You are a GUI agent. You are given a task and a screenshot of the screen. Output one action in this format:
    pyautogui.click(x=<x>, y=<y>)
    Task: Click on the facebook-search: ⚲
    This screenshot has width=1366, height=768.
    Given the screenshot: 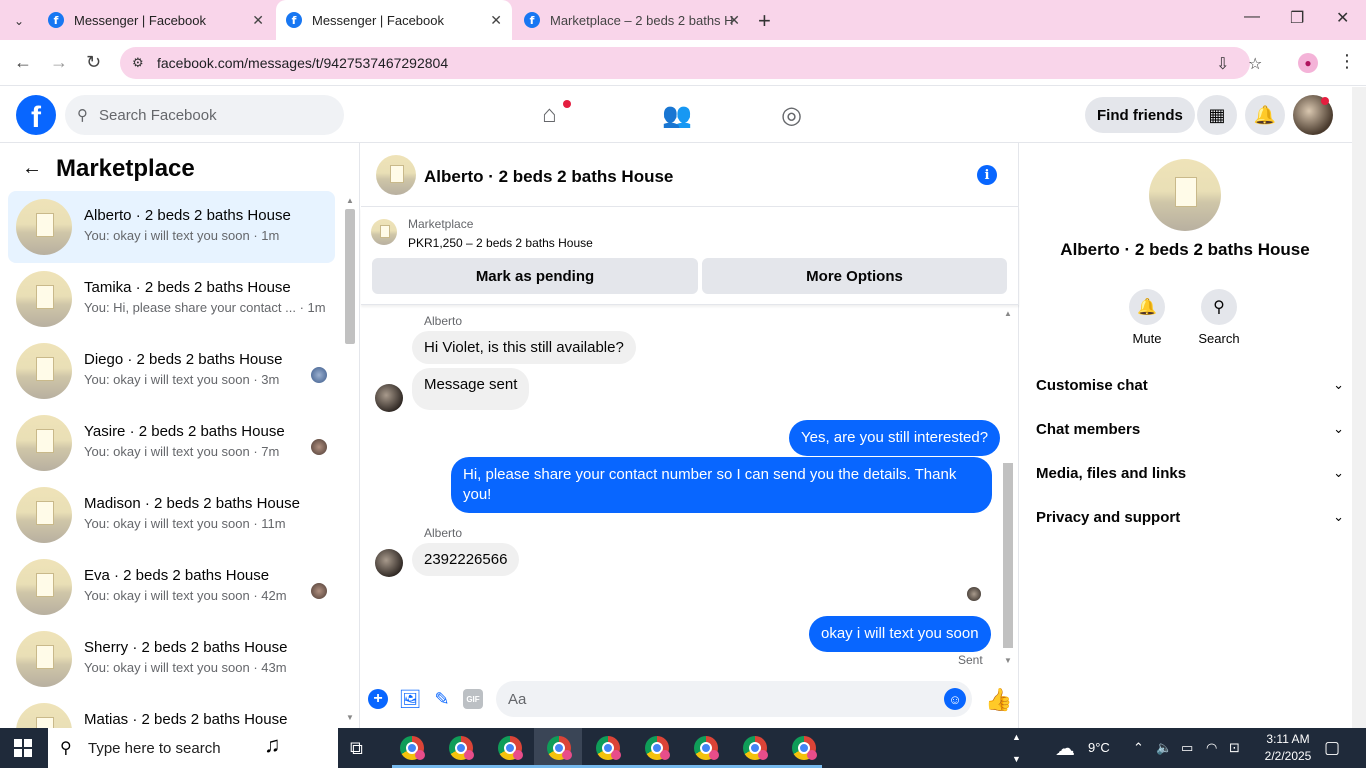 What is the action you would take?
    pyautogui.click(x=204, y=115)
    